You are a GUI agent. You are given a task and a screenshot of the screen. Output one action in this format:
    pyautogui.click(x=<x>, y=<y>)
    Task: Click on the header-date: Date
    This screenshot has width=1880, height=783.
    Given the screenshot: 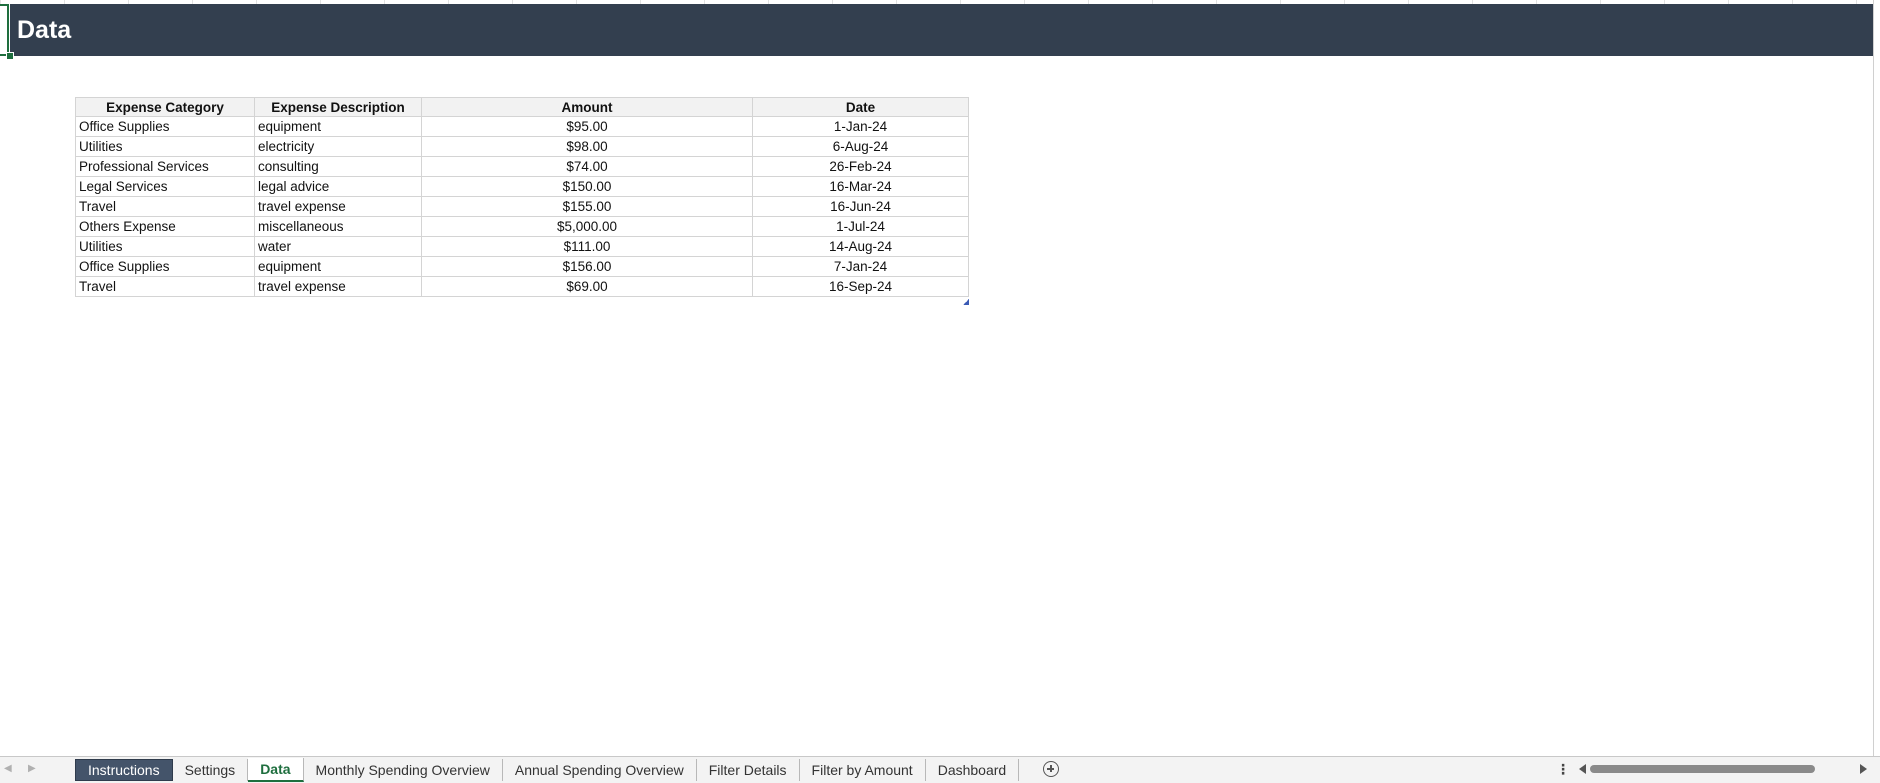 What is the action you would take?
    pyautogui.click(x=860, y=107)
    